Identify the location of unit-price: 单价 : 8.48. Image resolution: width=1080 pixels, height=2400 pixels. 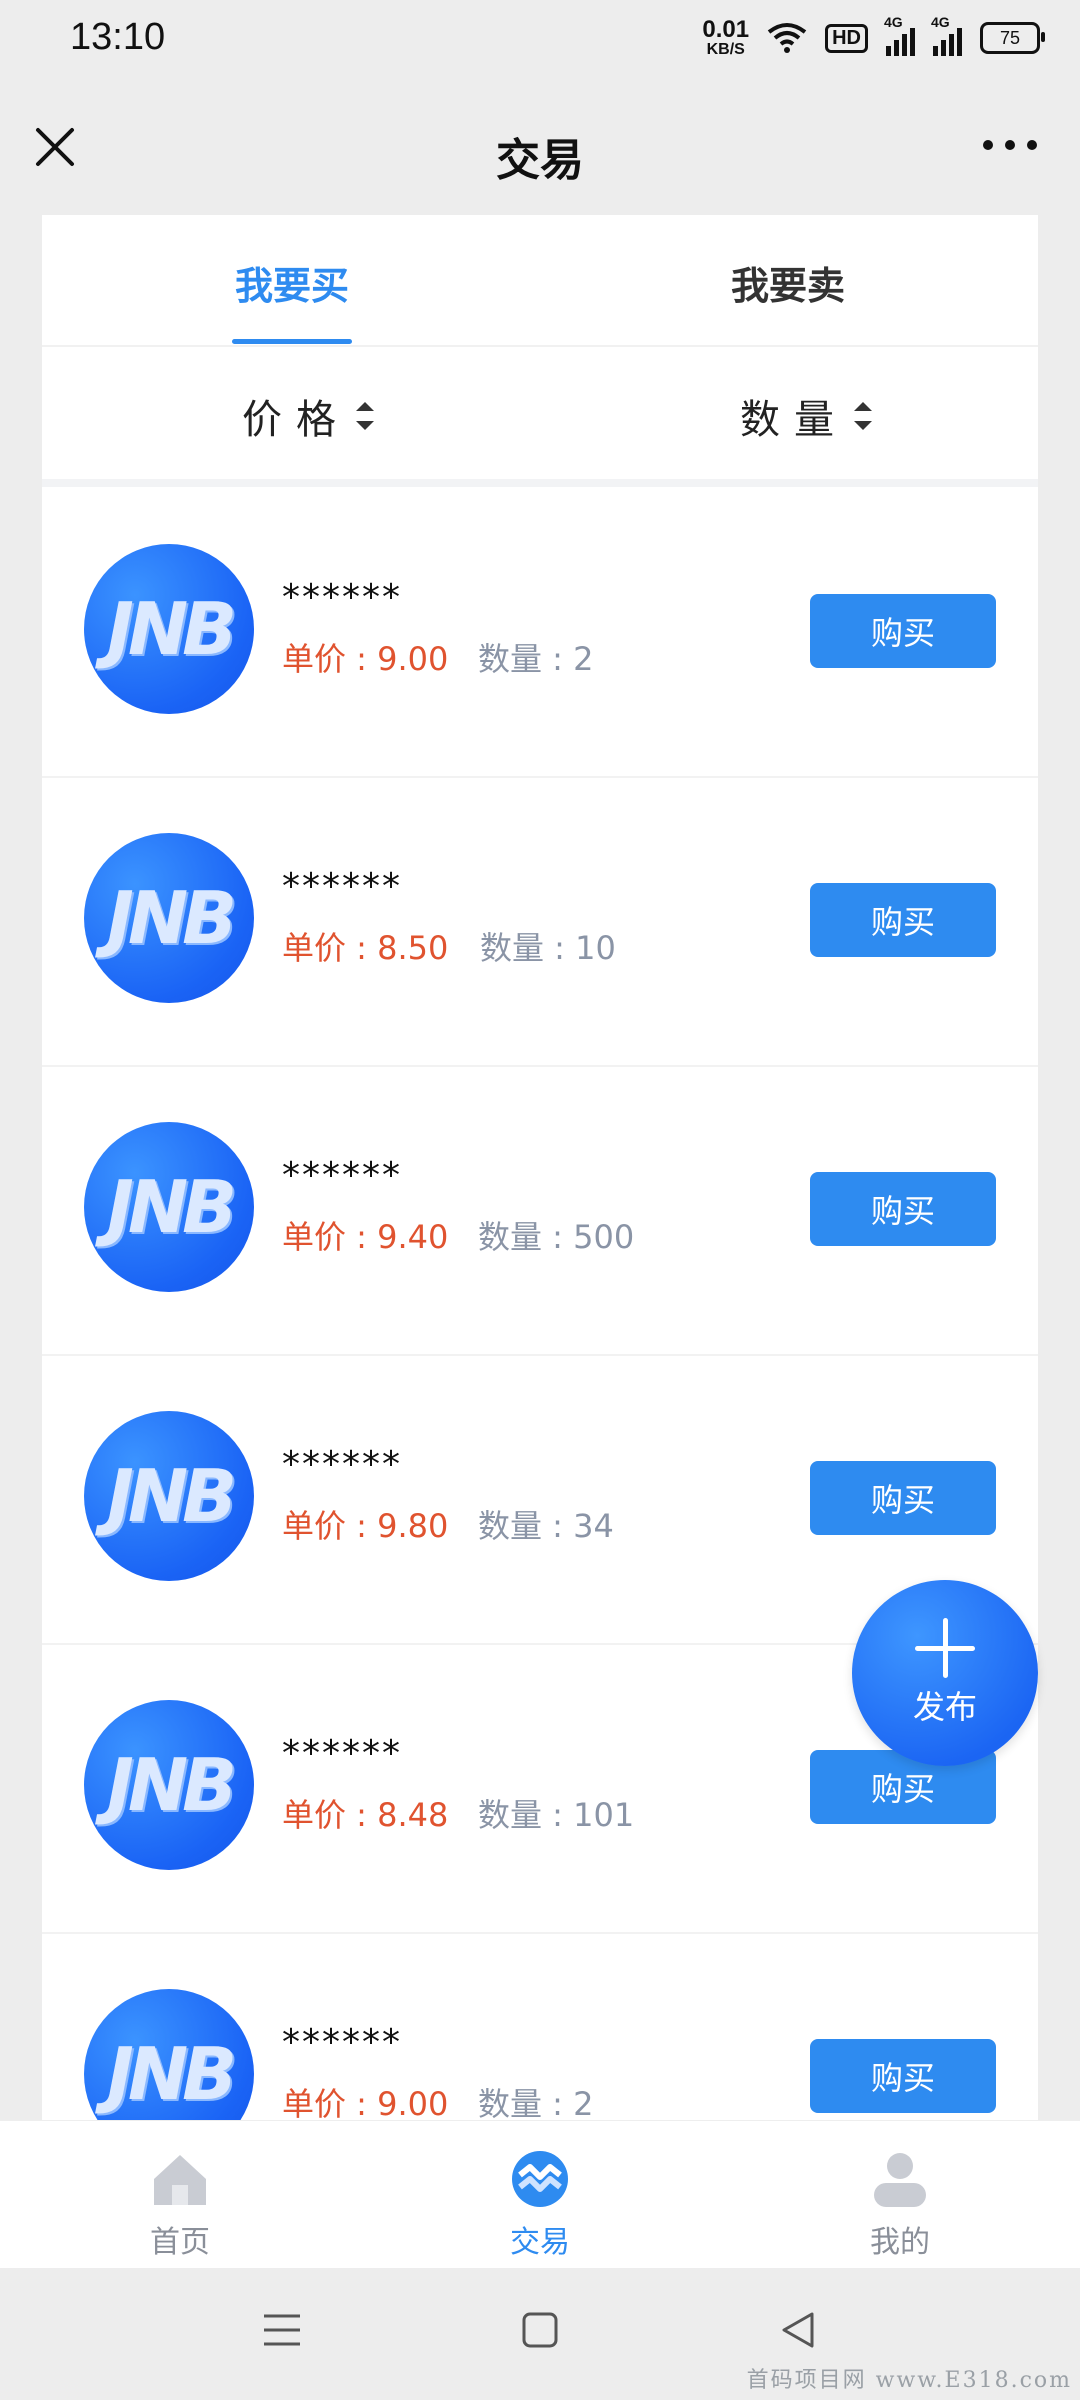
(365, 1815).